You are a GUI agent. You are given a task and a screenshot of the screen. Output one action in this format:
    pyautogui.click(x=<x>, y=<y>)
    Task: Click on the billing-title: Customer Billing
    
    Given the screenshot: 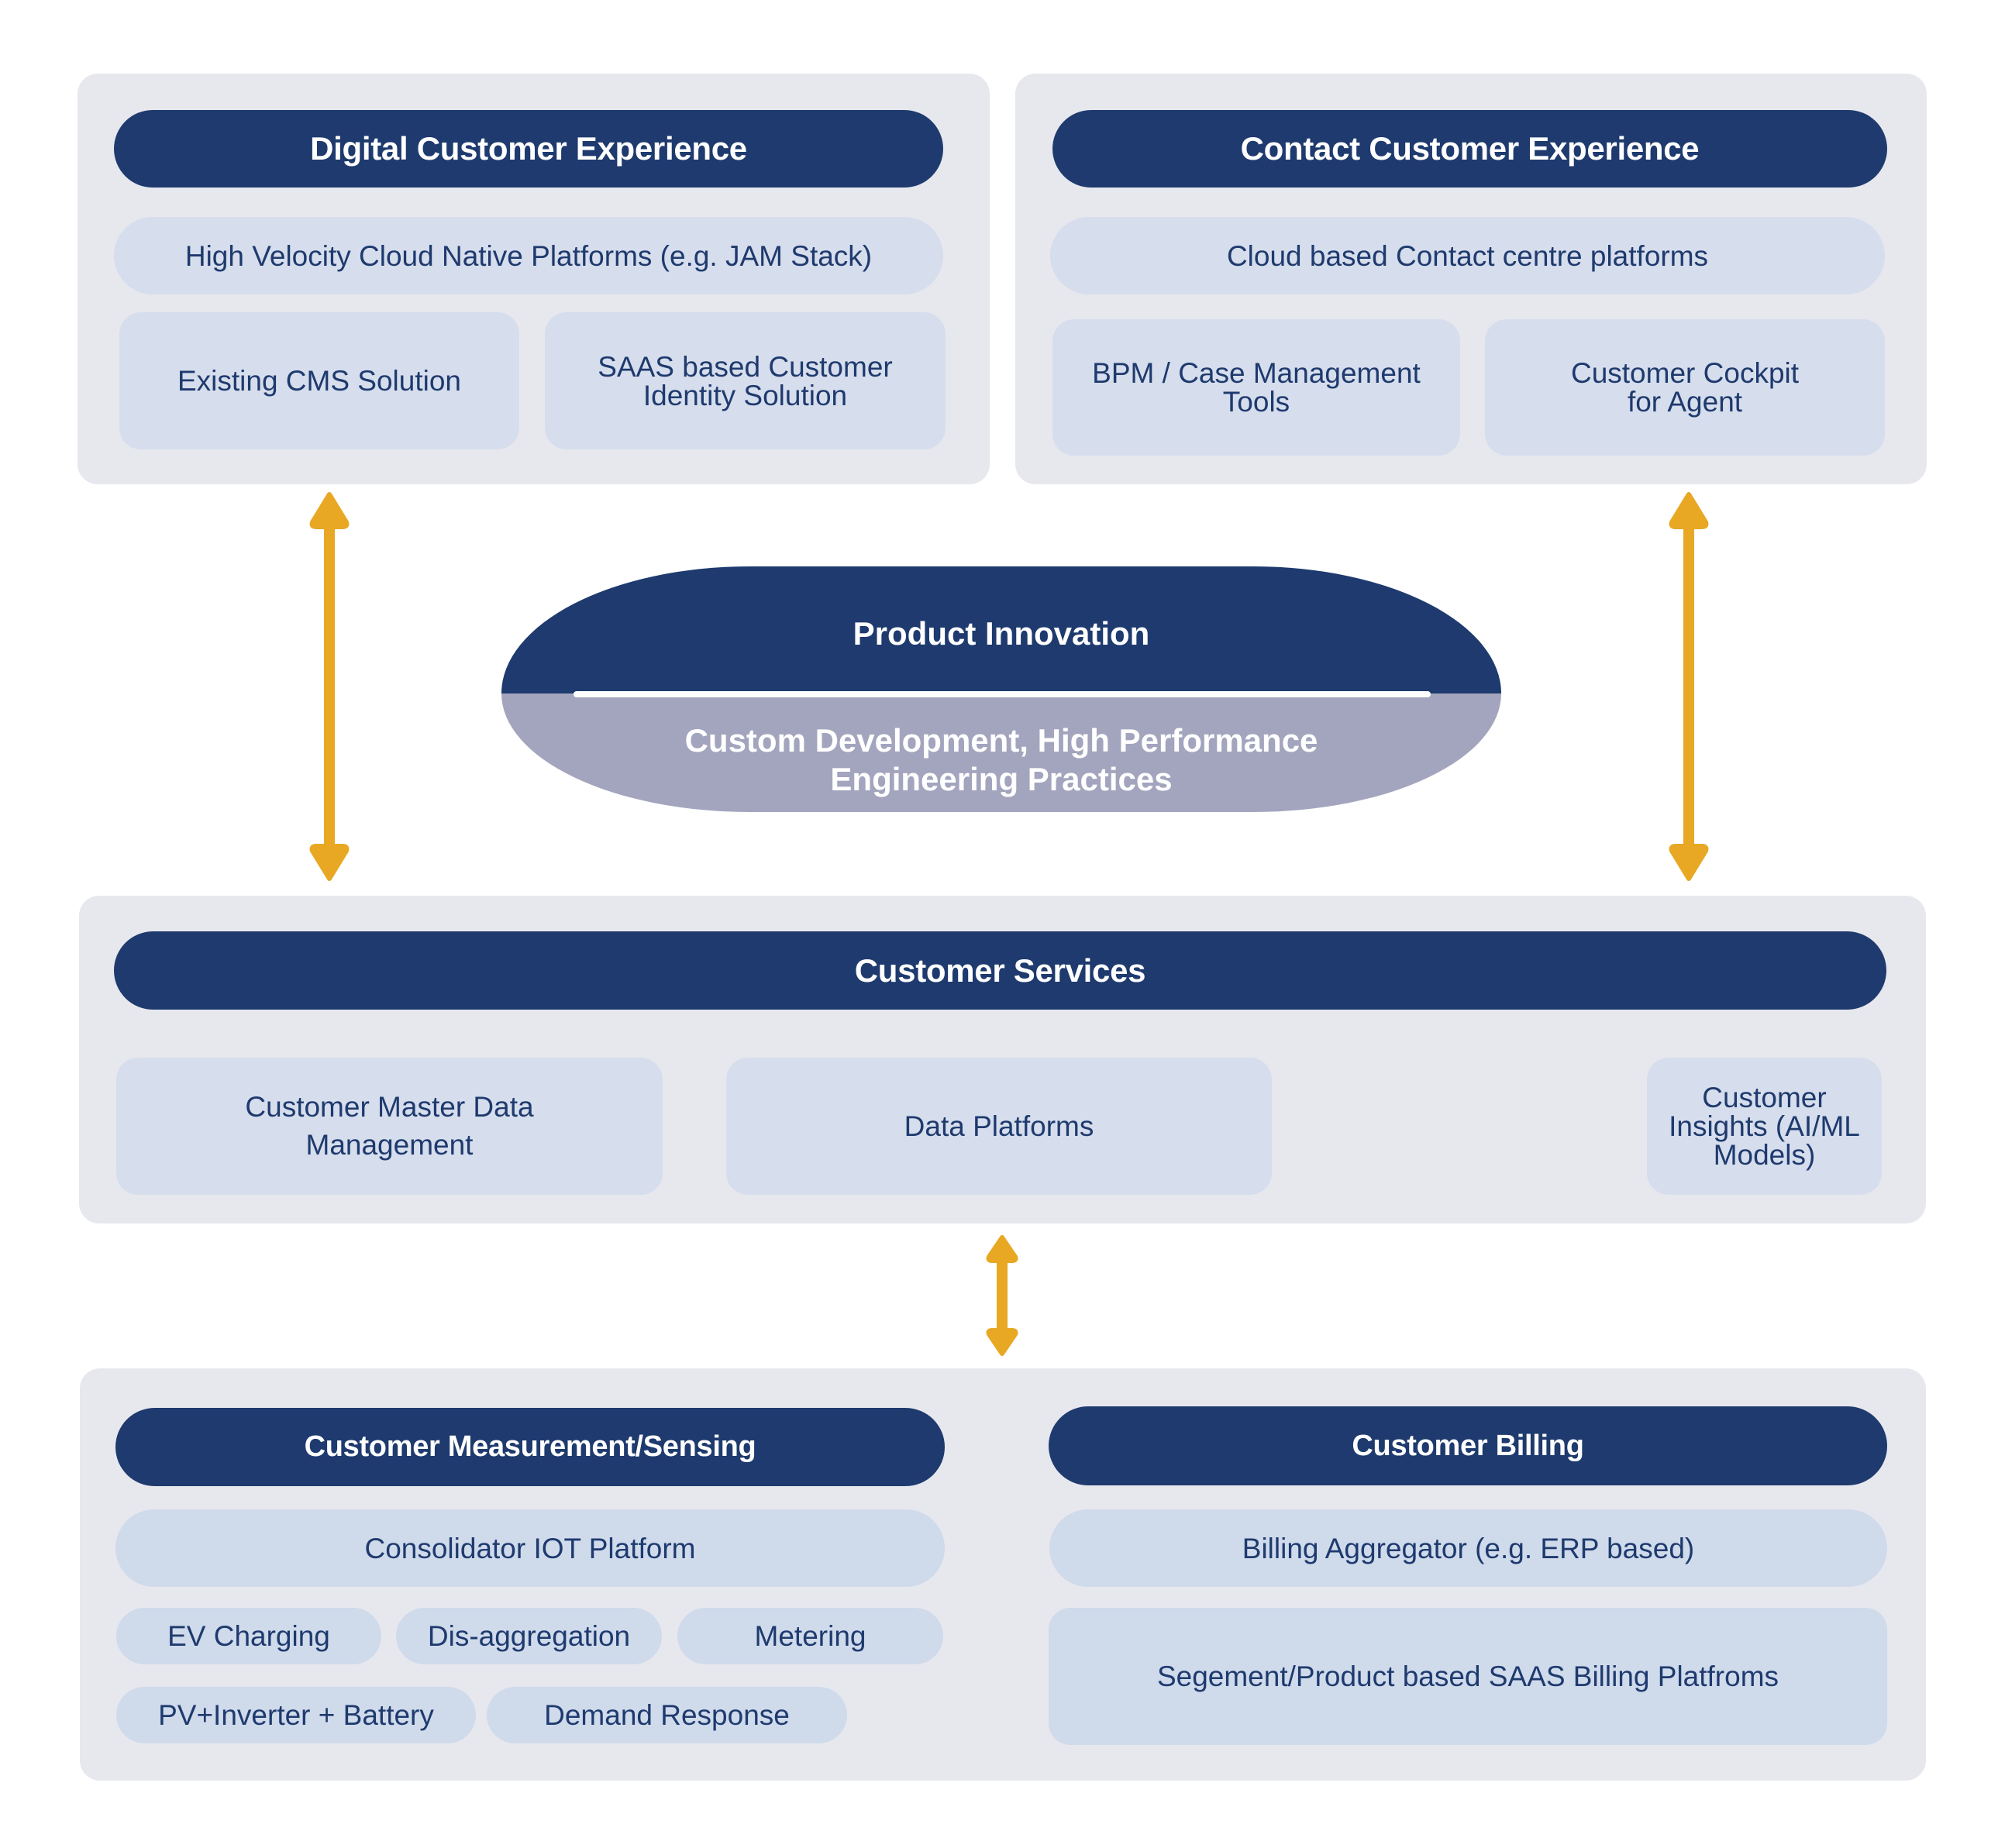 What is the action you would take?
    pyautogui.click(x=1468, y=1445)
    